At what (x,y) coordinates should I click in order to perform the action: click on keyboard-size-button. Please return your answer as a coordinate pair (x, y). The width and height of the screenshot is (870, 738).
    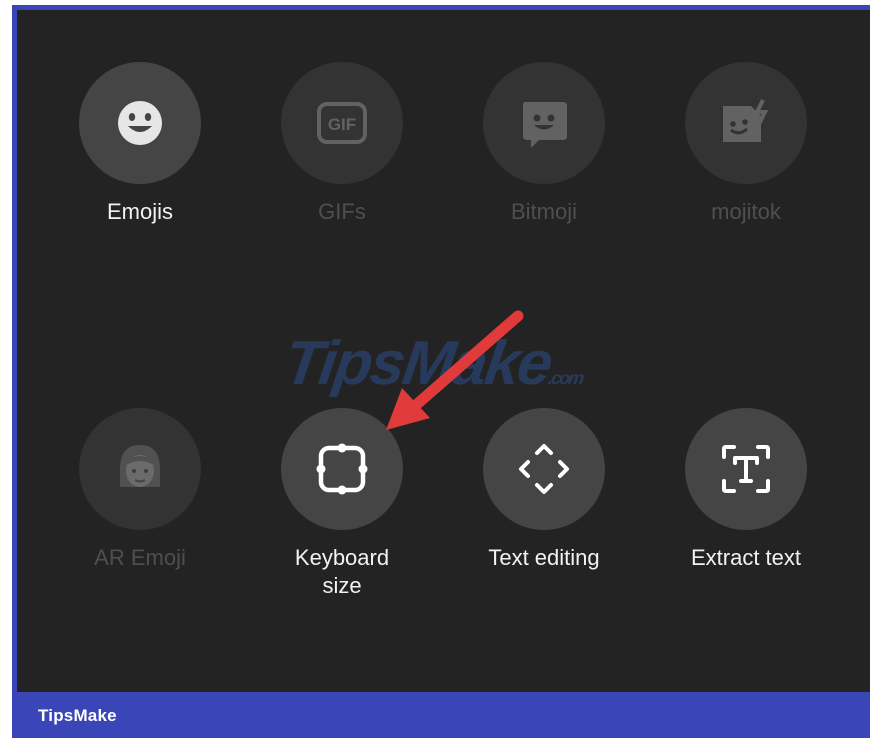
    Looking at the image, I should click on (342, 469).